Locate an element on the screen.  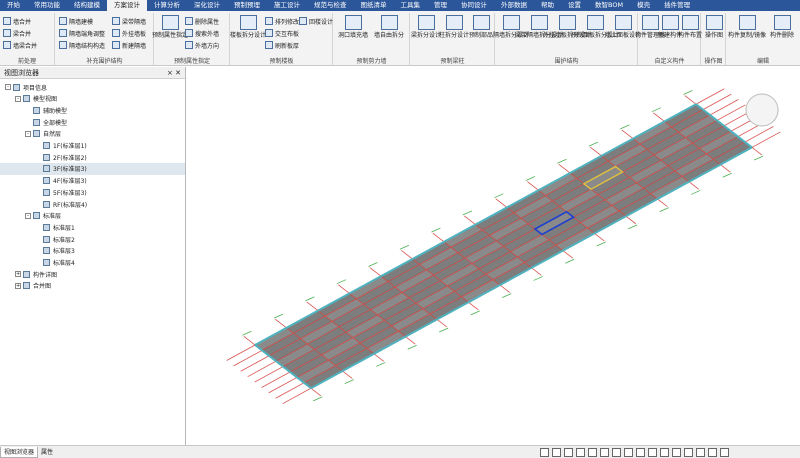
search-outer-wall-button: 搜索外墙 is located at coordinates (202, 33).